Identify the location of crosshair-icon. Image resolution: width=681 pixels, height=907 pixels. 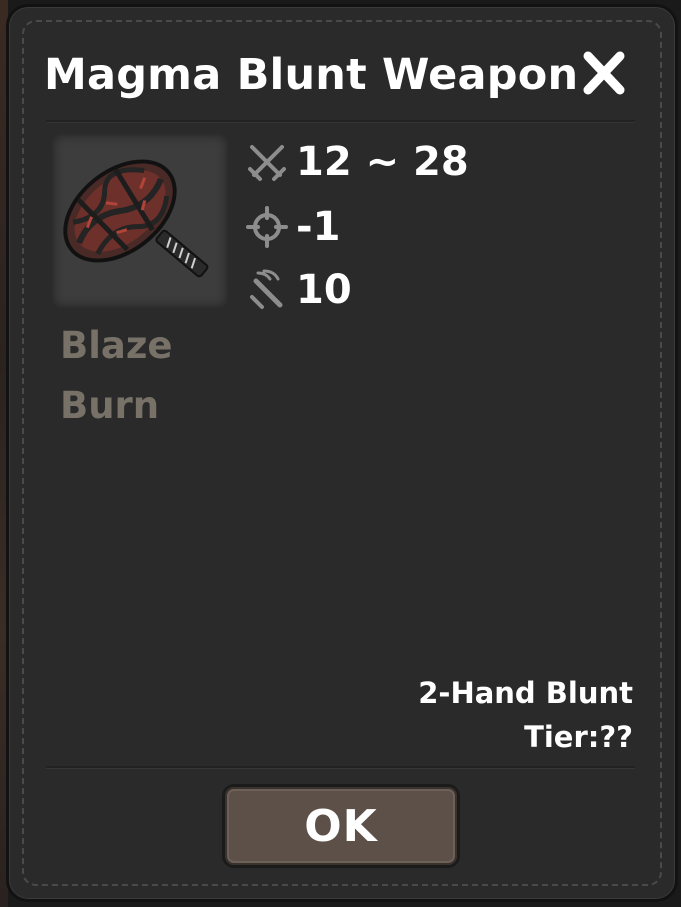
(267, 227).